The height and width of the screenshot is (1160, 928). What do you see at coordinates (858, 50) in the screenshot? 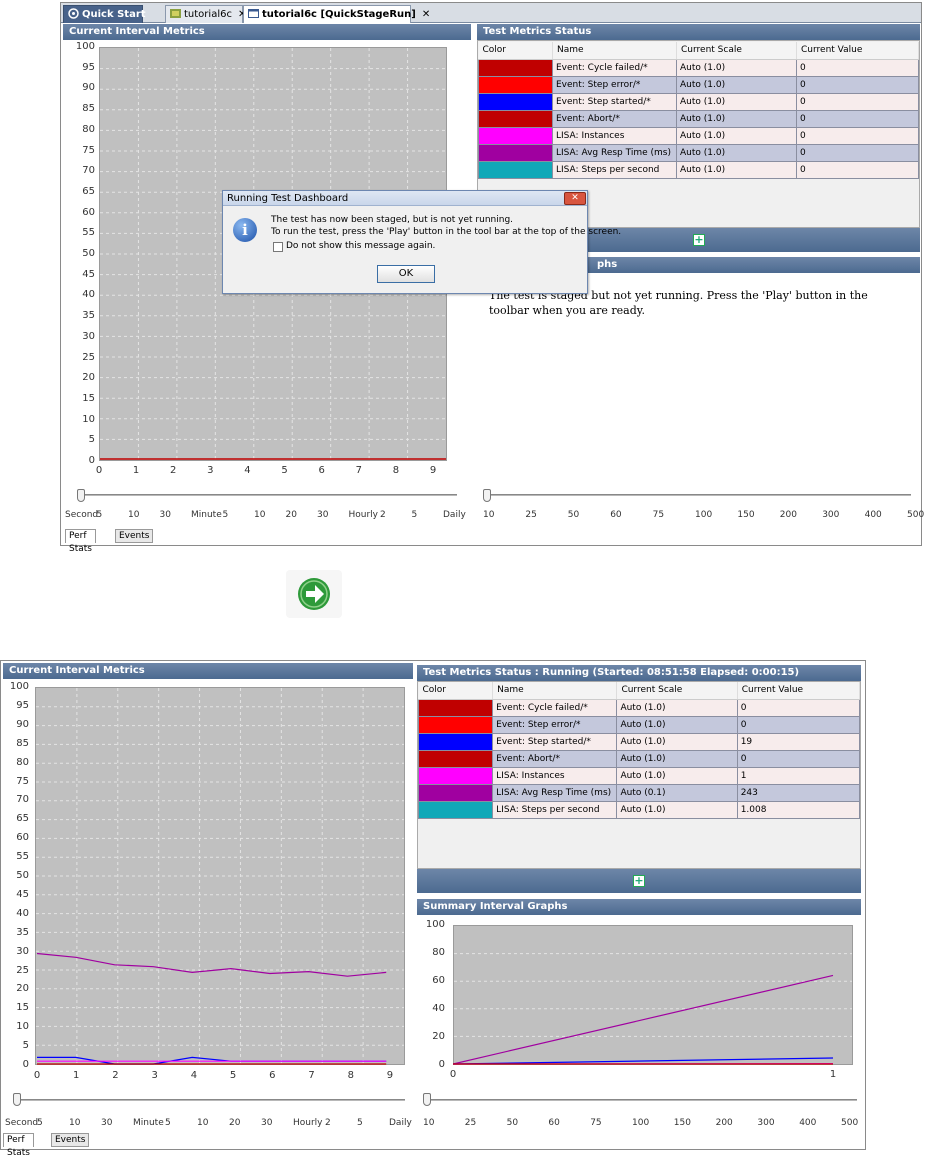
I see `column-header: Current Value` at bounding box center [858, 50].